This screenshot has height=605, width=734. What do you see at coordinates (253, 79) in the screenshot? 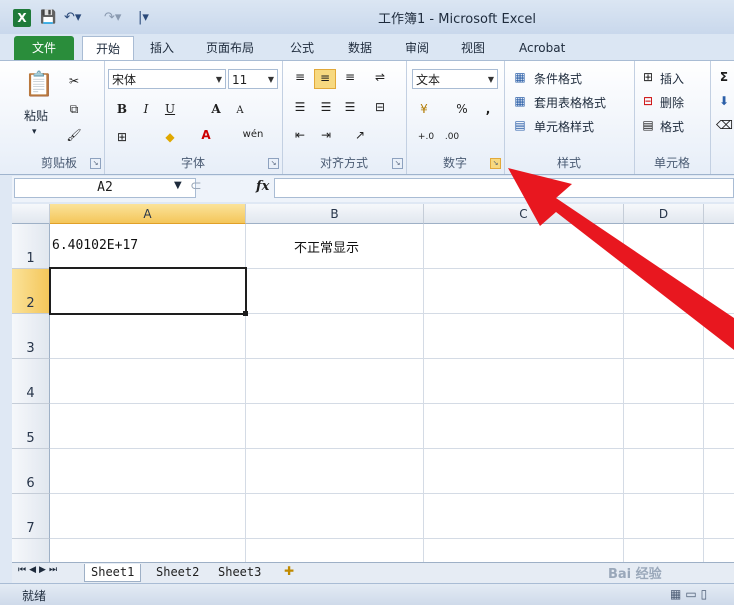
I see `font-size-select: 11 ▼` at bounding box center [253, 79].